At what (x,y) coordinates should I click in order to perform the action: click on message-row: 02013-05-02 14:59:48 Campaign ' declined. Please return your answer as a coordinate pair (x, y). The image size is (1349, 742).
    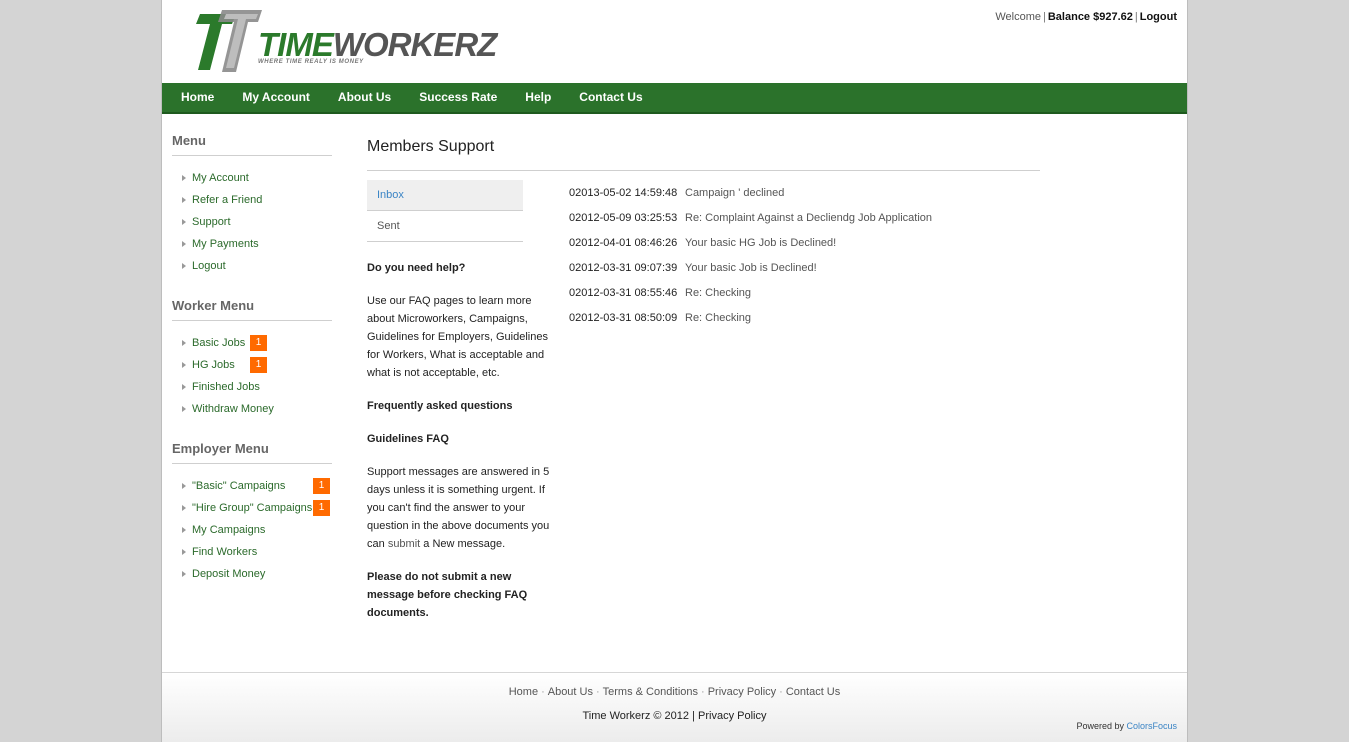
    Looking at the image, I should click on (804, 197).